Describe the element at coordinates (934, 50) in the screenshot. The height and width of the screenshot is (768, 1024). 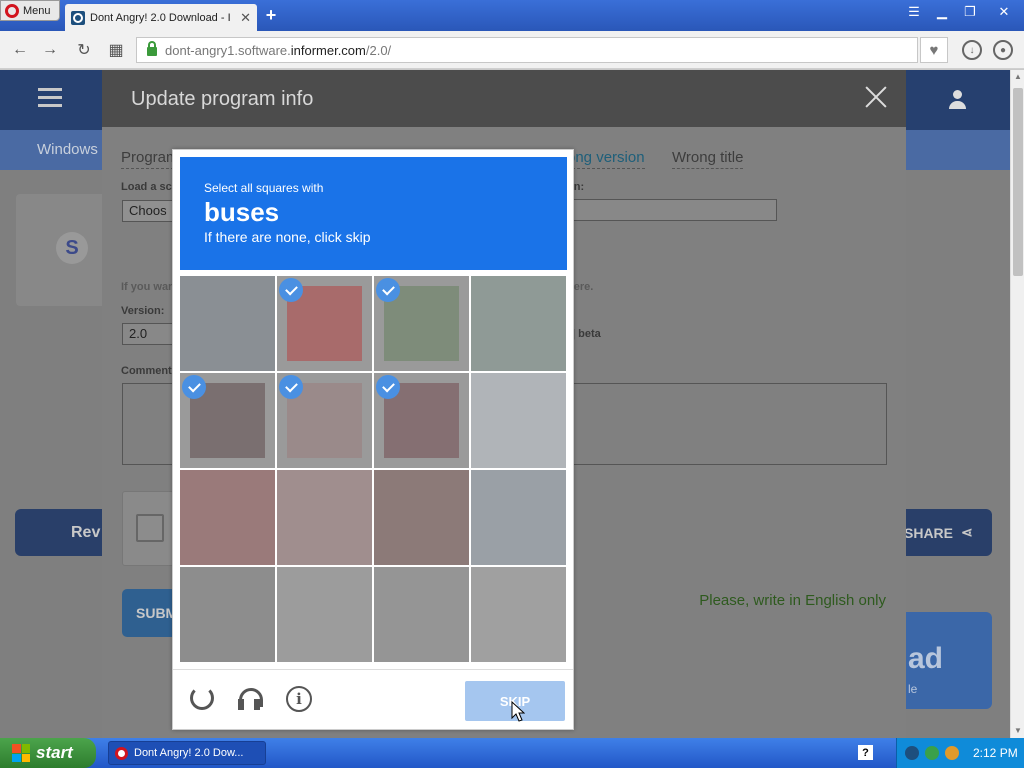
I see `bookmark-heart-icon: ♥` at that location.